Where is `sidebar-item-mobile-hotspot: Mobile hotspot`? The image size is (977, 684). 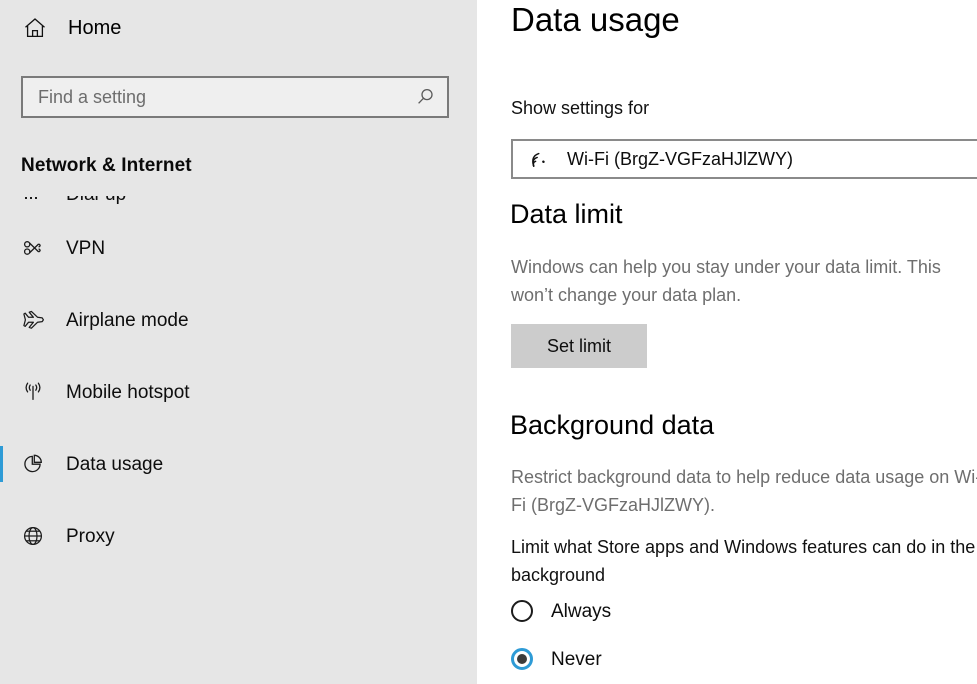
sidebar-item-mobile-hotspot: Mobile hotspot is located at coordinates (238, 392).